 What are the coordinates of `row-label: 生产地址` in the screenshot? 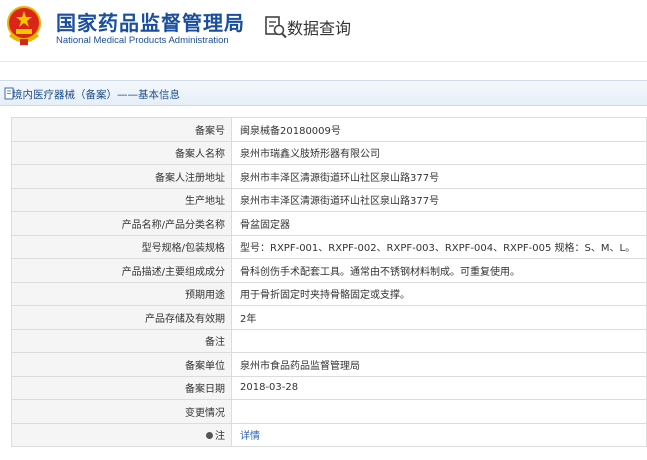 It's located at (121, 199).